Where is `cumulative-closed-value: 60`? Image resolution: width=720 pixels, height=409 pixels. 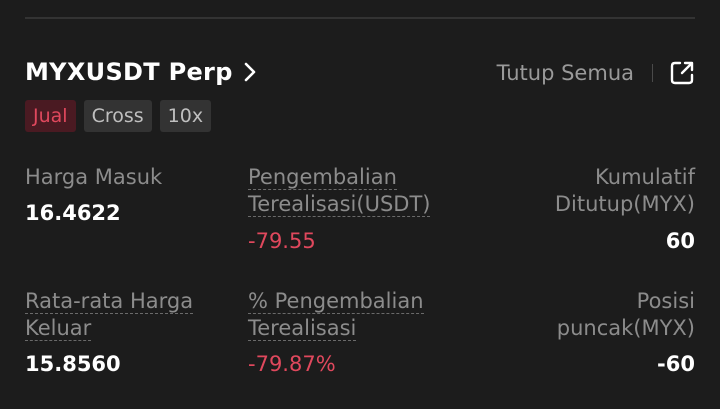 cumulative-closed-value: 60 is located at coordinates (680, 241).